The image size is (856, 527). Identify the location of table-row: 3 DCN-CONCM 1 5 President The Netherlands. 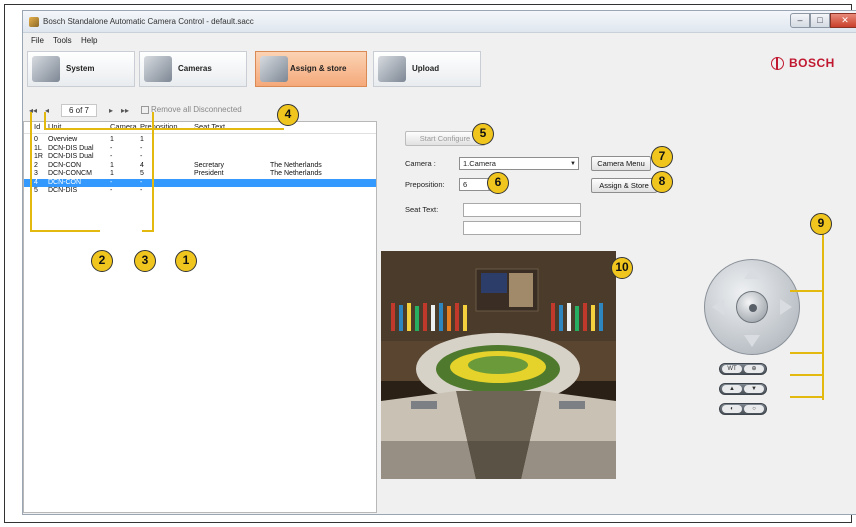
(200, 174).